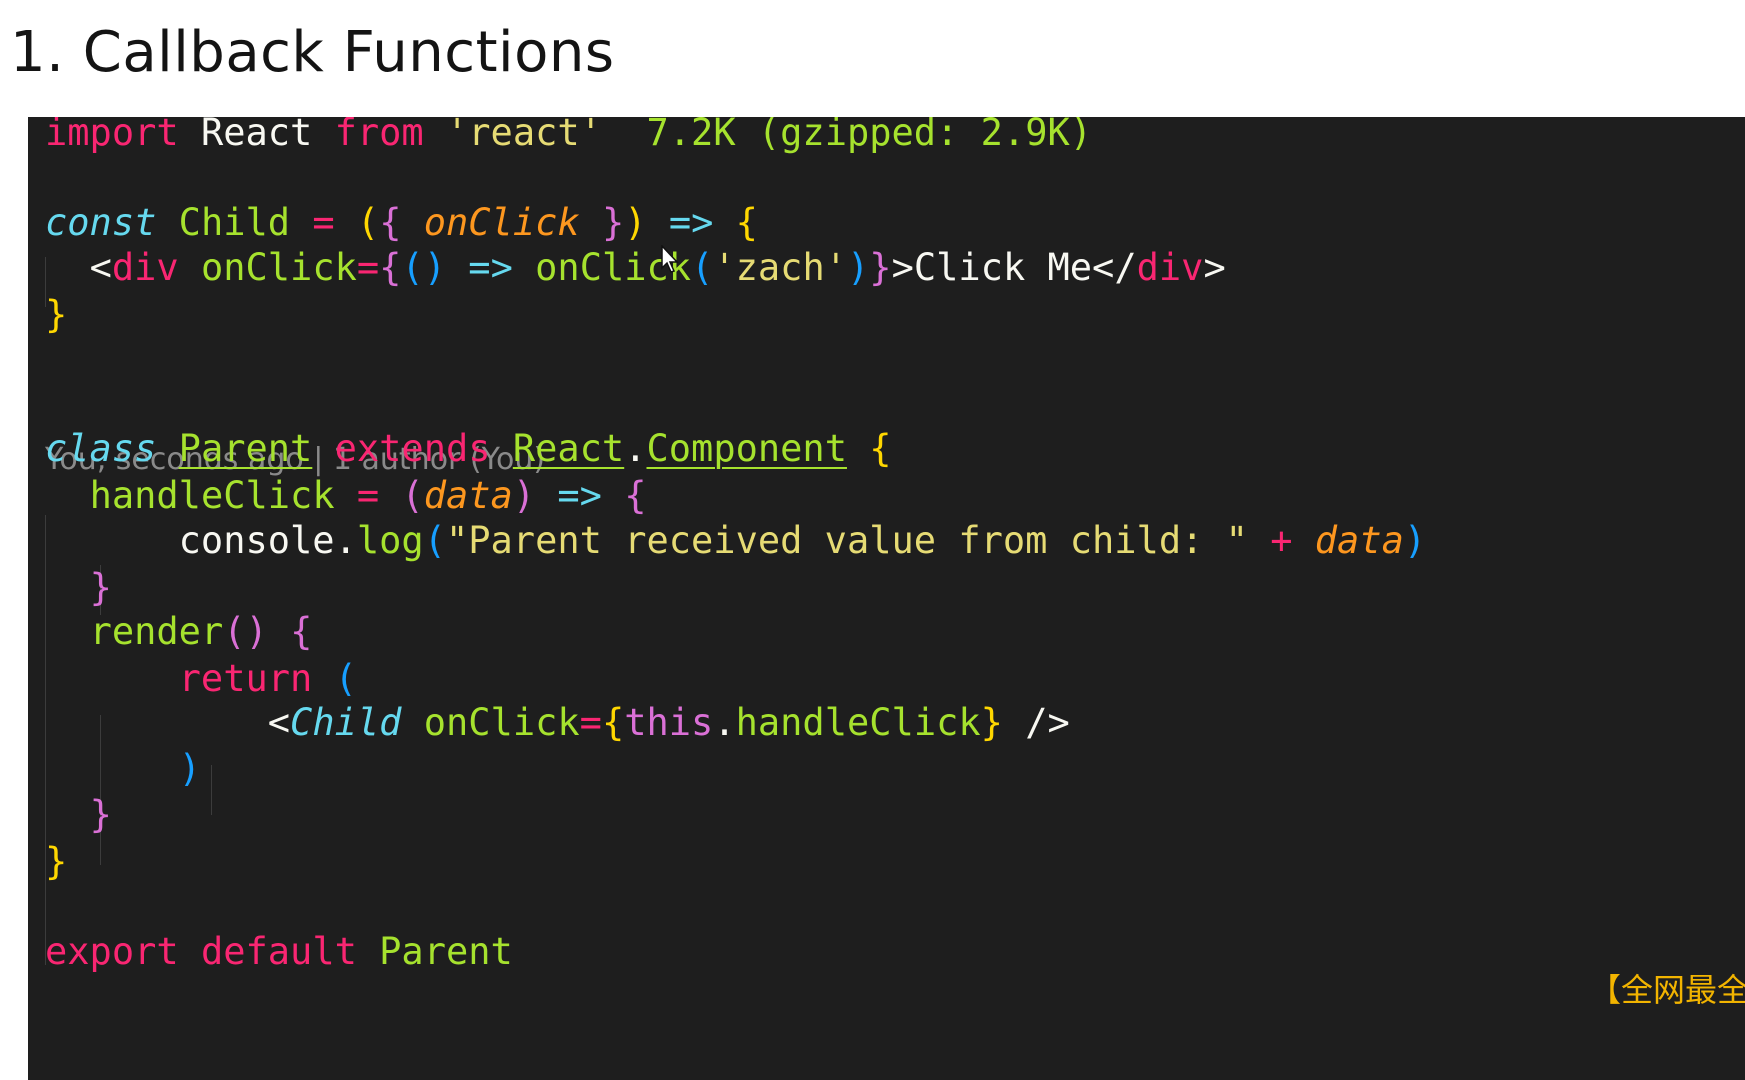 The width and height of the screenshot is (1745, 1080). Describe the element at coordinates (312, 52) in the screenshot. I see `slide-title: 1. Callback Functions` at that location.